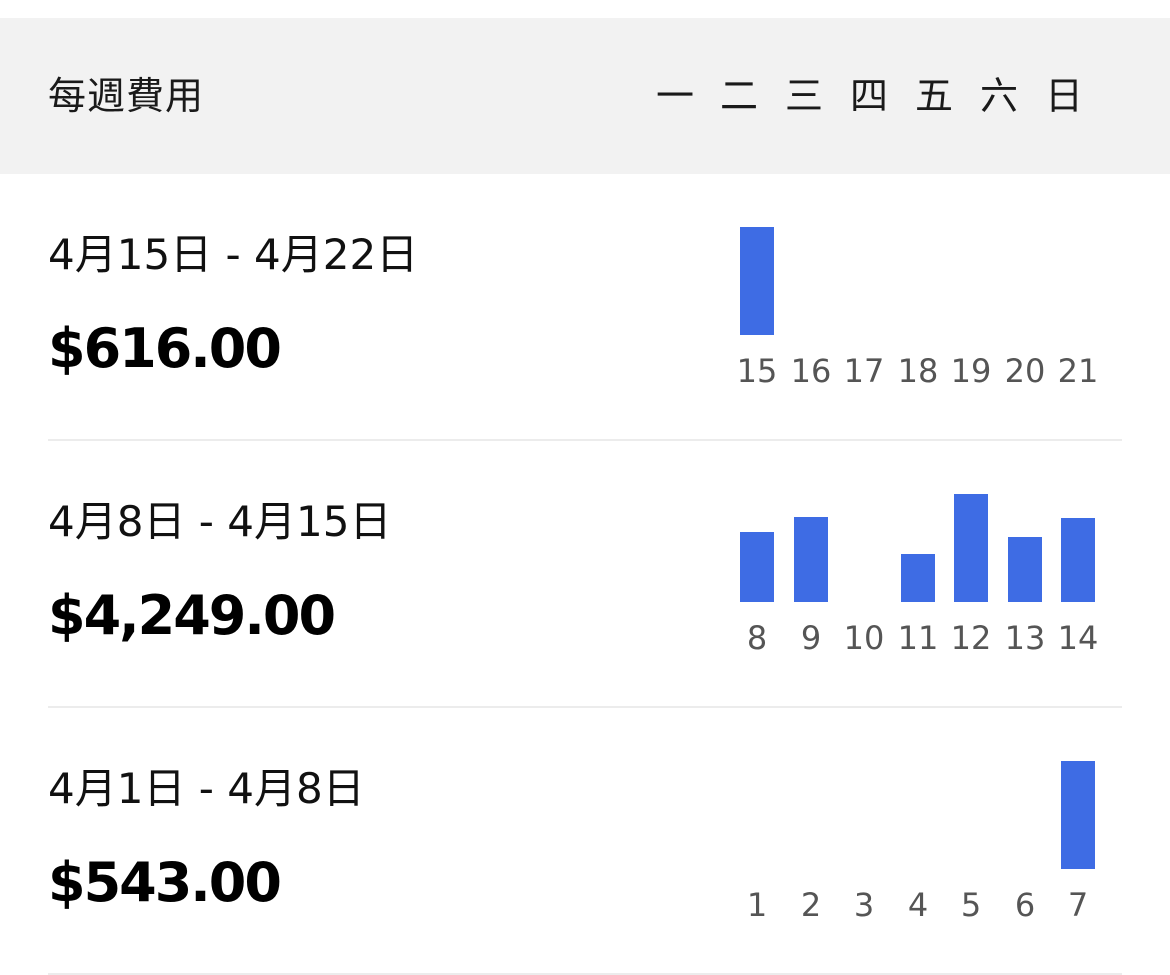  I want to click on weekday-label: 一, so click(674, 96).